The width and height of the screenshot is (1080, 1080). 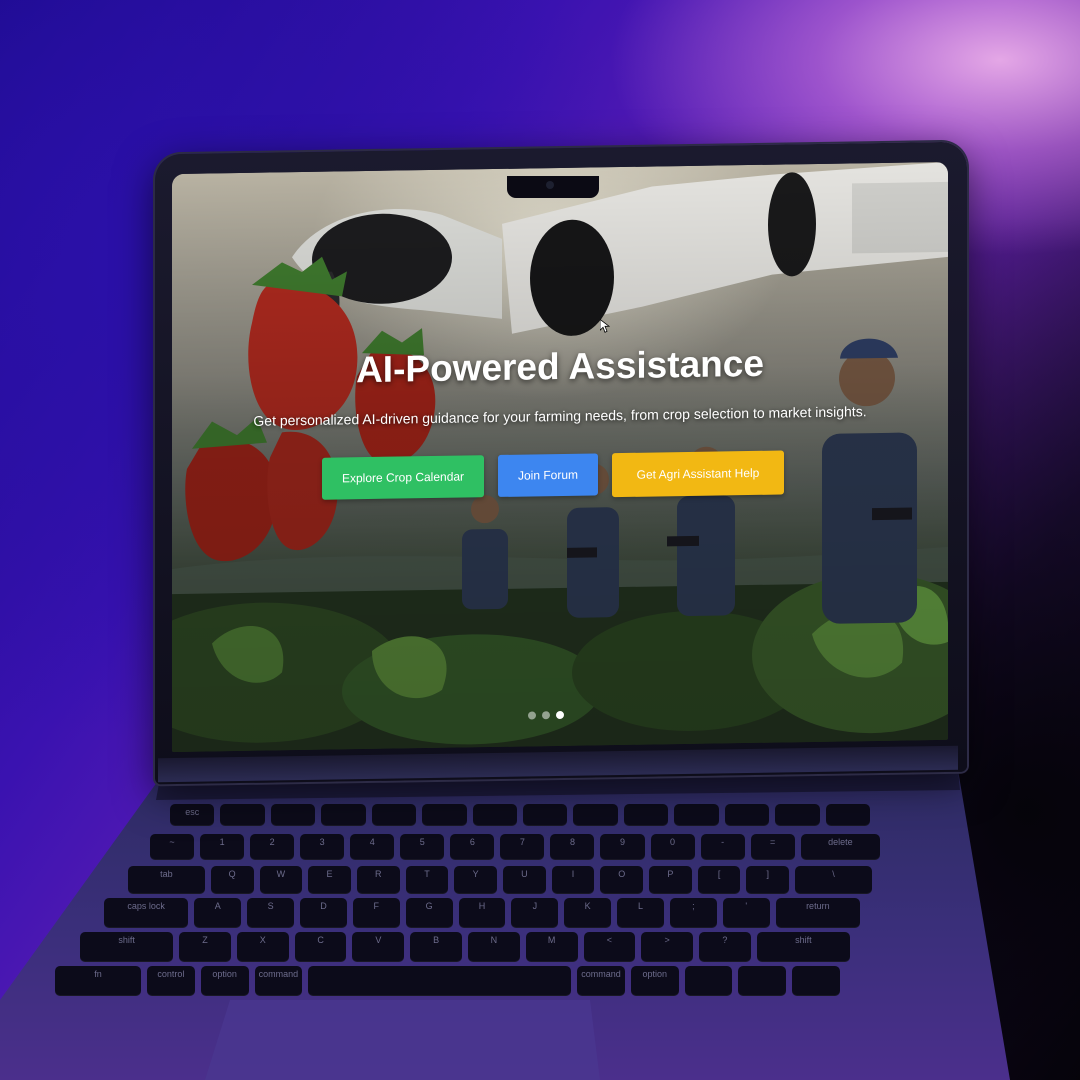 I want to click on key-g: G, so click(x=429, y=913).